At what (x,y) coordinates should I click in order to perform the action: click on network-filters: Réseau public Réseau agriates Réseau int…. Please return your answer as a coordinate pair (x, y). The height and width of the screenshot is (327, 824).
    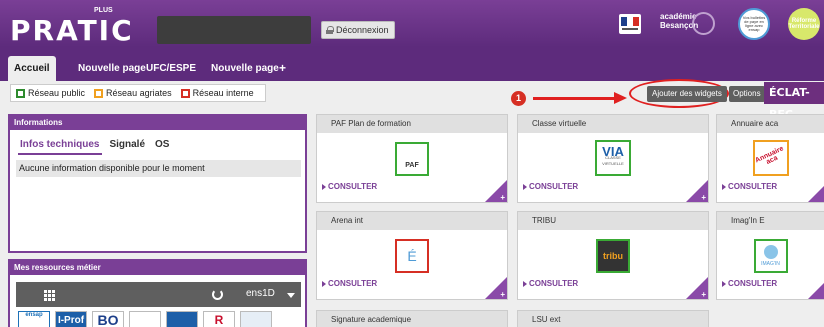
    Looking at the image, I should click on (138, 93).